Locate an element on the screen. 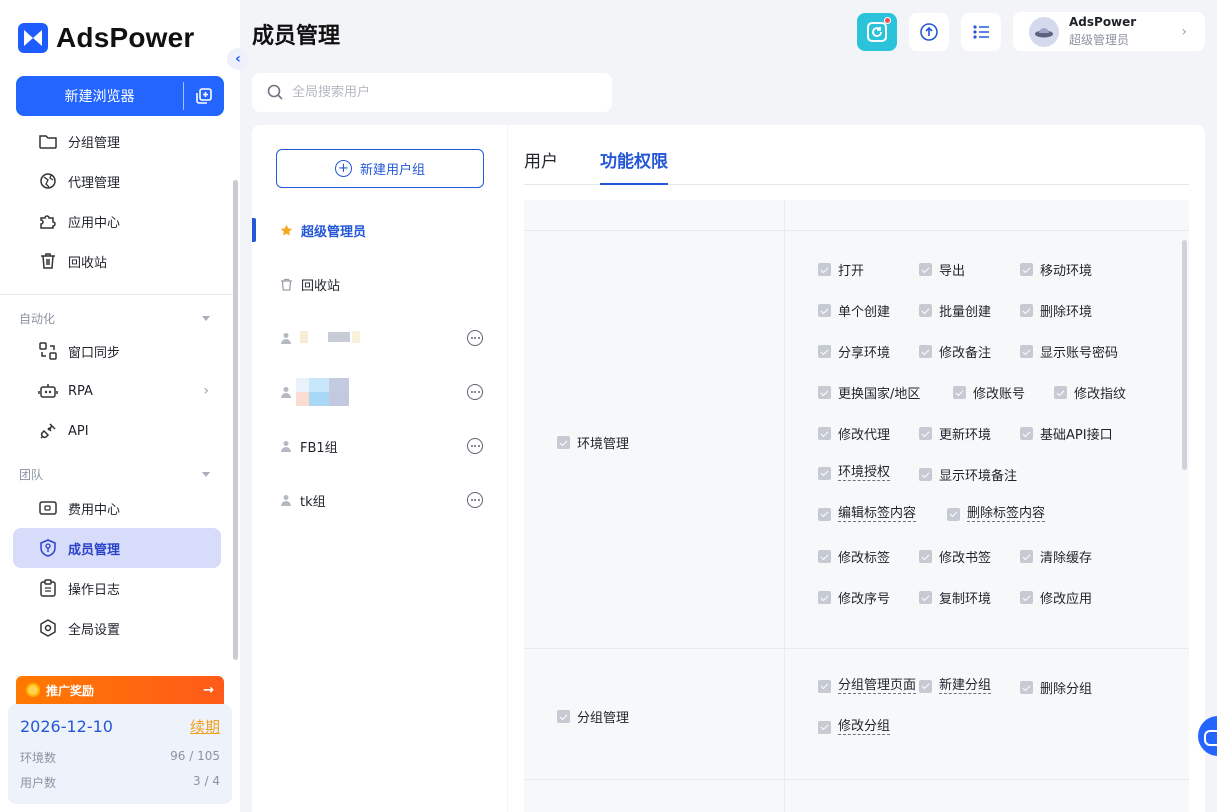 The width and height of the screenshot is (1217, 812). sidebar-item-proxy-management: 代理管理 is located at coordinates (117, 181).